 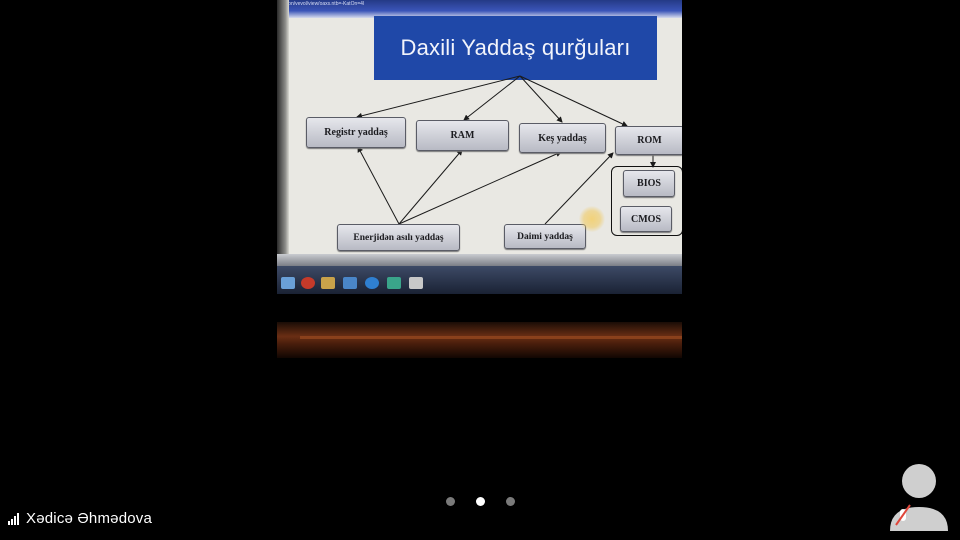 What do you see at coordinates (646, 219) in the screenshot?
I see `node-cmos: CMOS` at bounding box center [646, 219].